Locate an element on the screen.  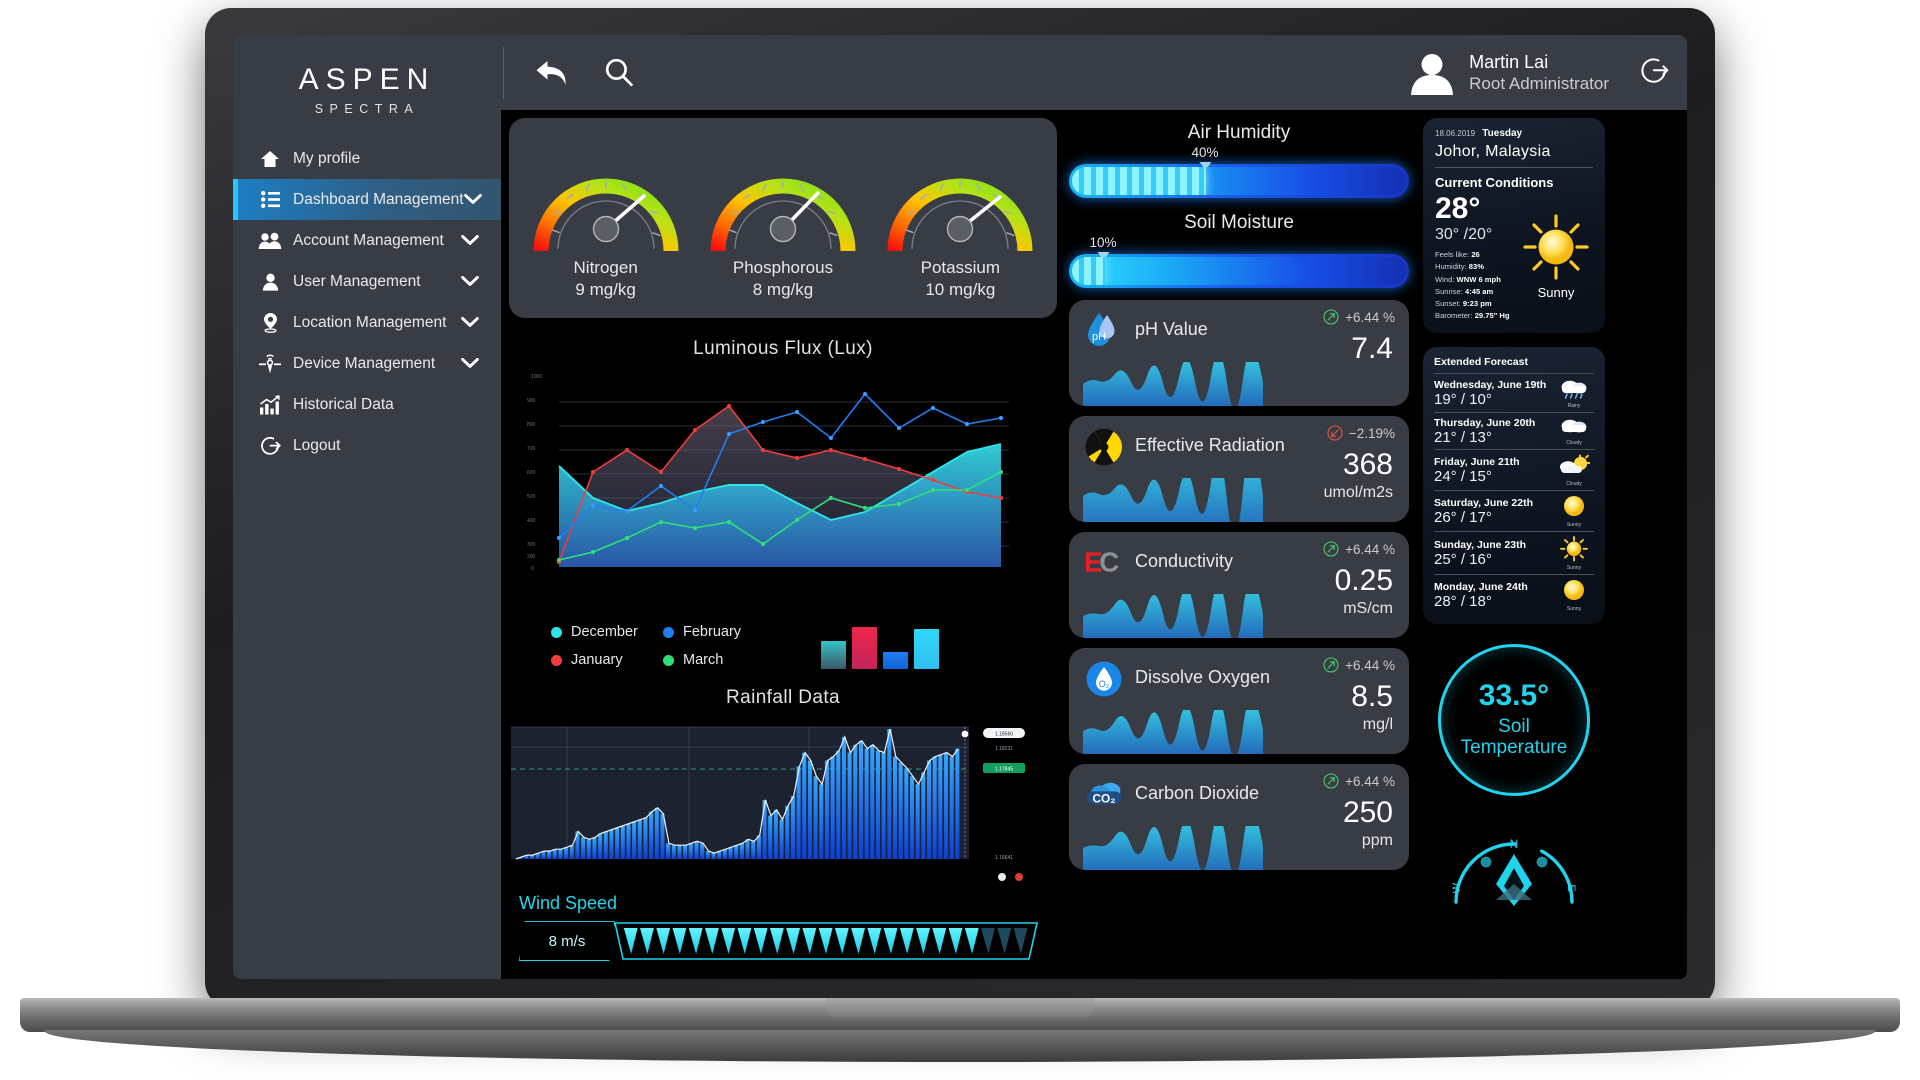
ph-drop-icon: pH is located at coordinates (1104, 331).